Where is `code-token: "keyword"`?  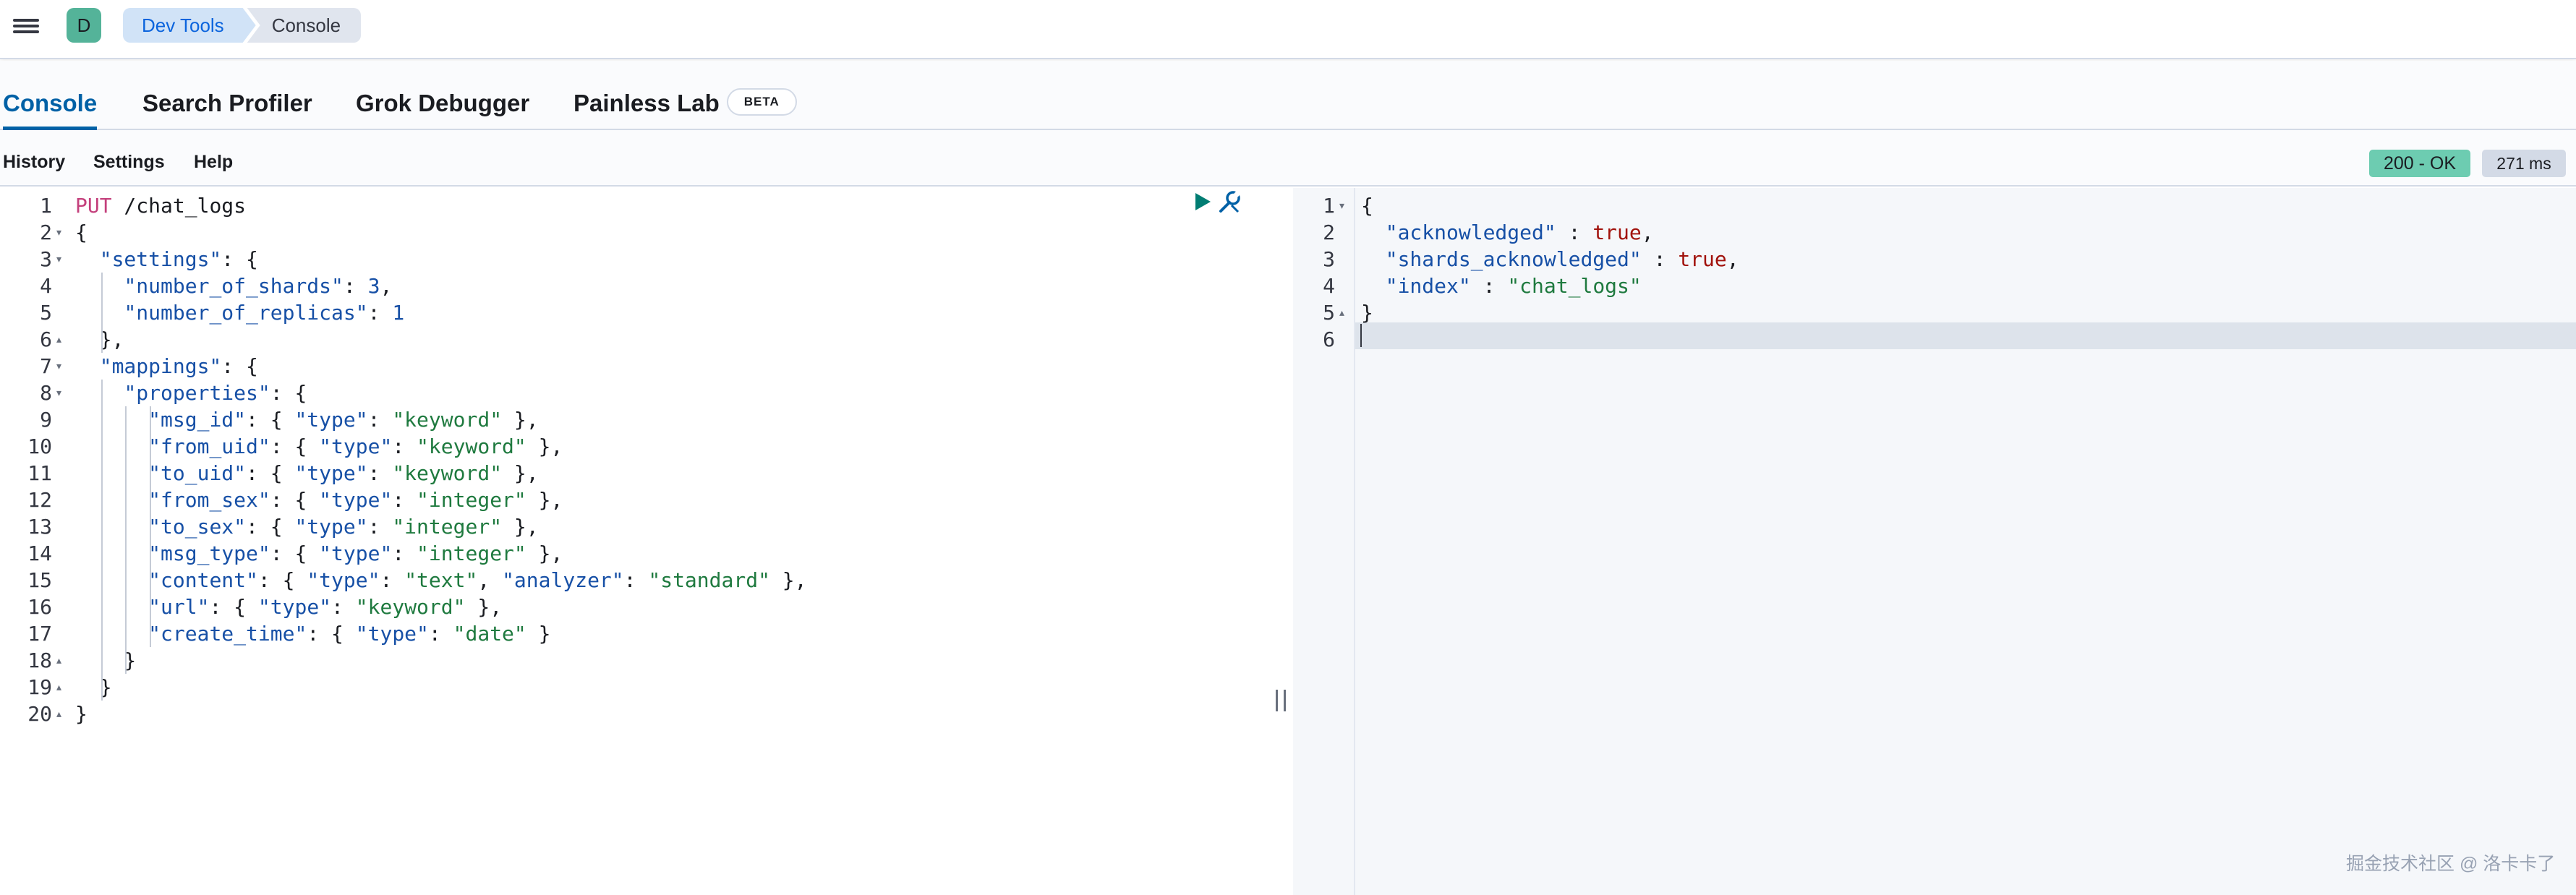 code-token: "keyword" is located at coordinates (447, 420).